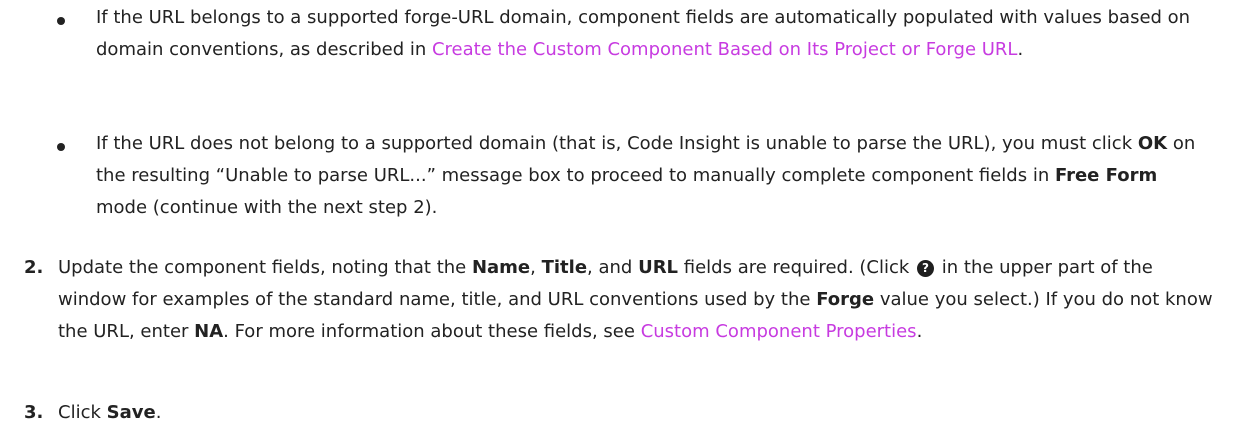  I want to click on bold-url: URL, so click(658, 267).